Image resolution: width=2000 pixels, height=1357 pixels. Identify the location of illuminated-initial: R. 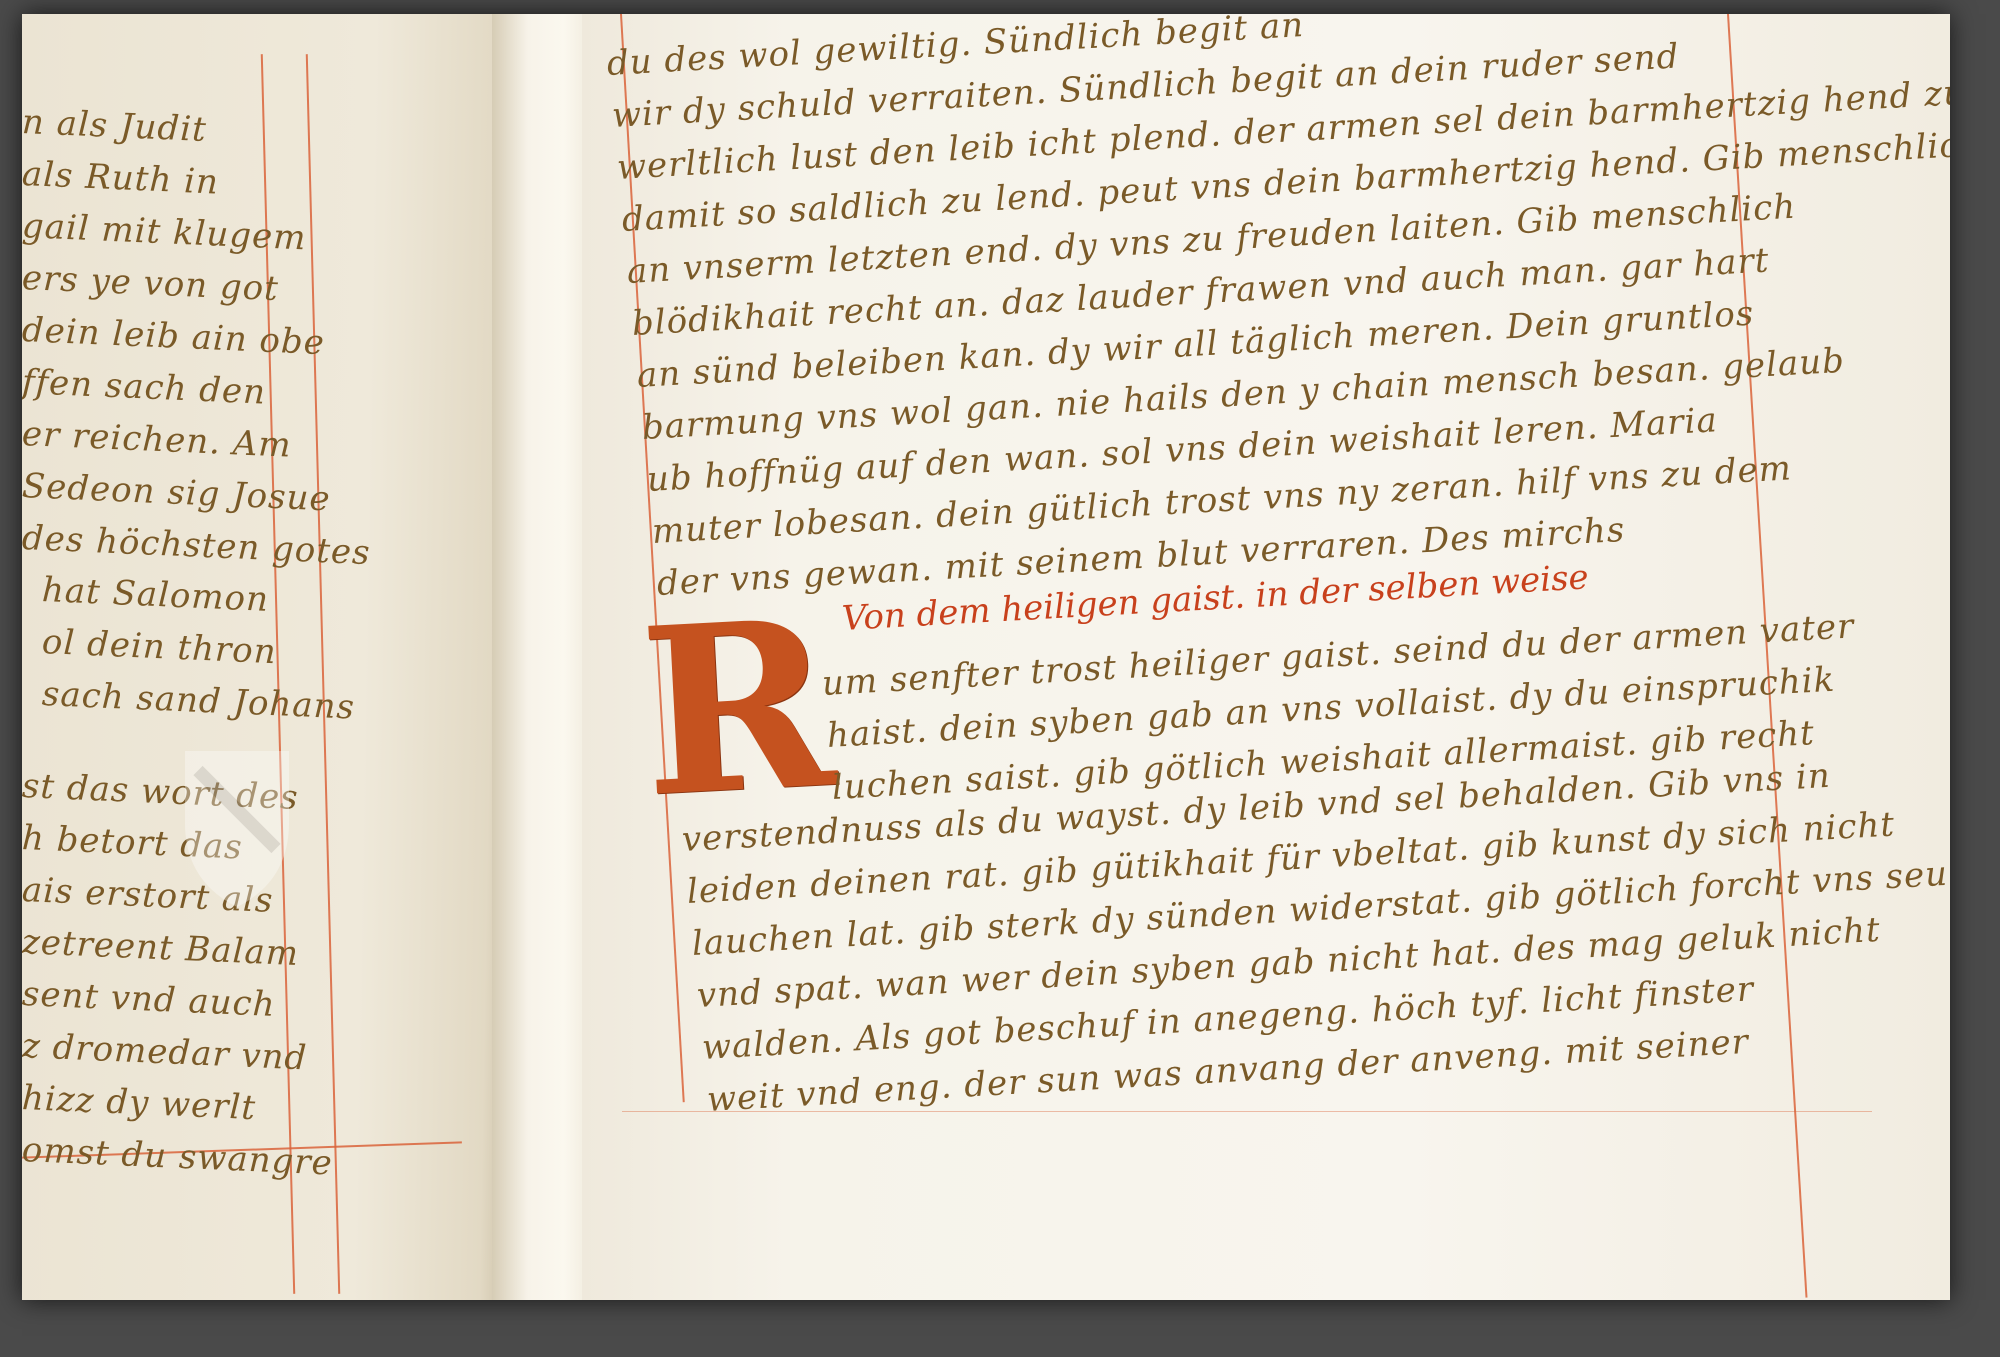
(738, 709).